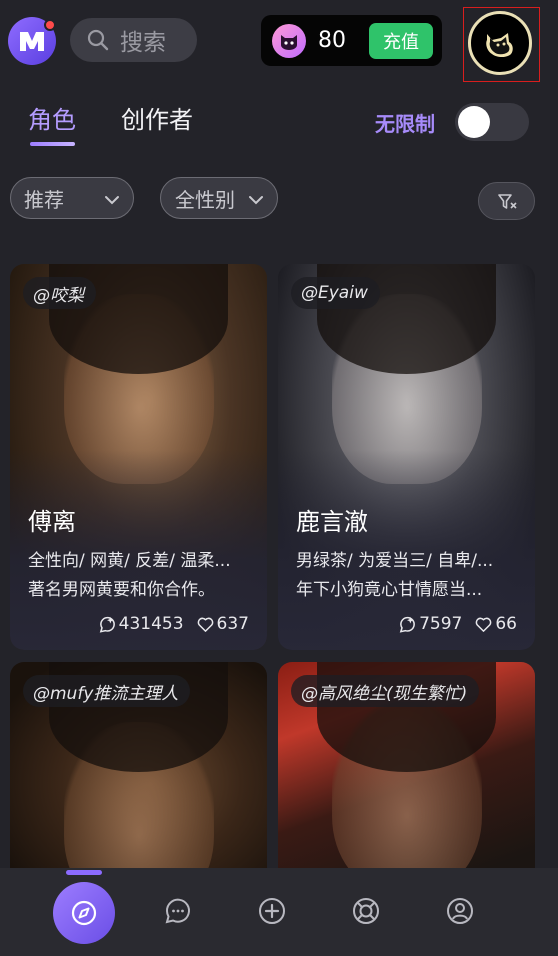  I want to click on chat-bubble-icon, so click(177, 911).